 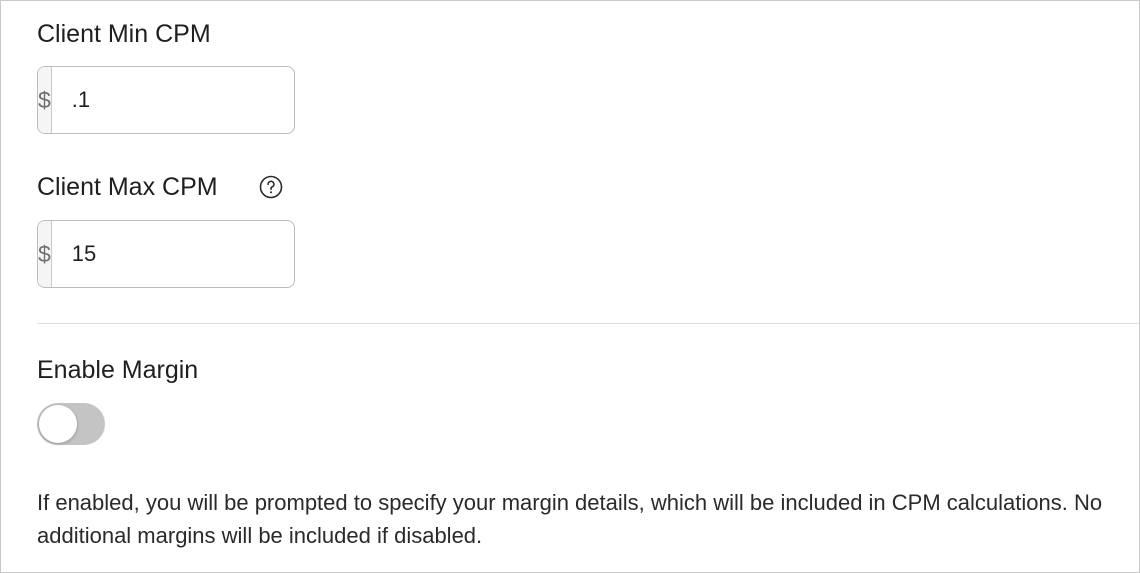 I want to click on enable-margin-label: Enable Margin, so click(x=118, y=370).